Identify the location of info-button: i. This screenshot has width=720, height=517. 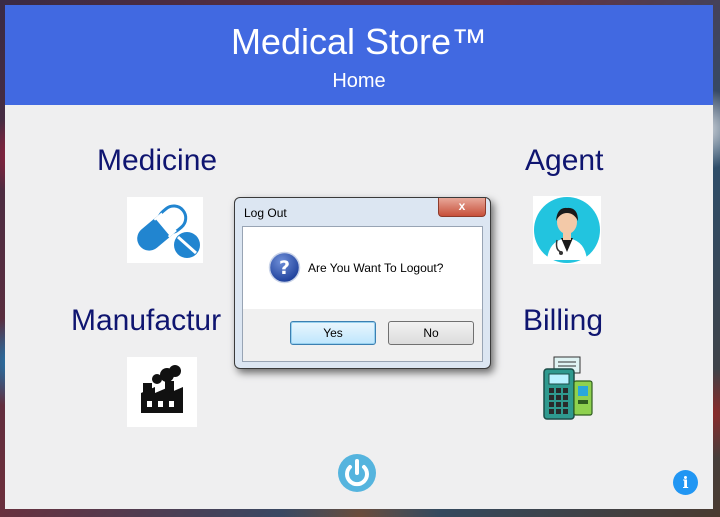
(685, 482).